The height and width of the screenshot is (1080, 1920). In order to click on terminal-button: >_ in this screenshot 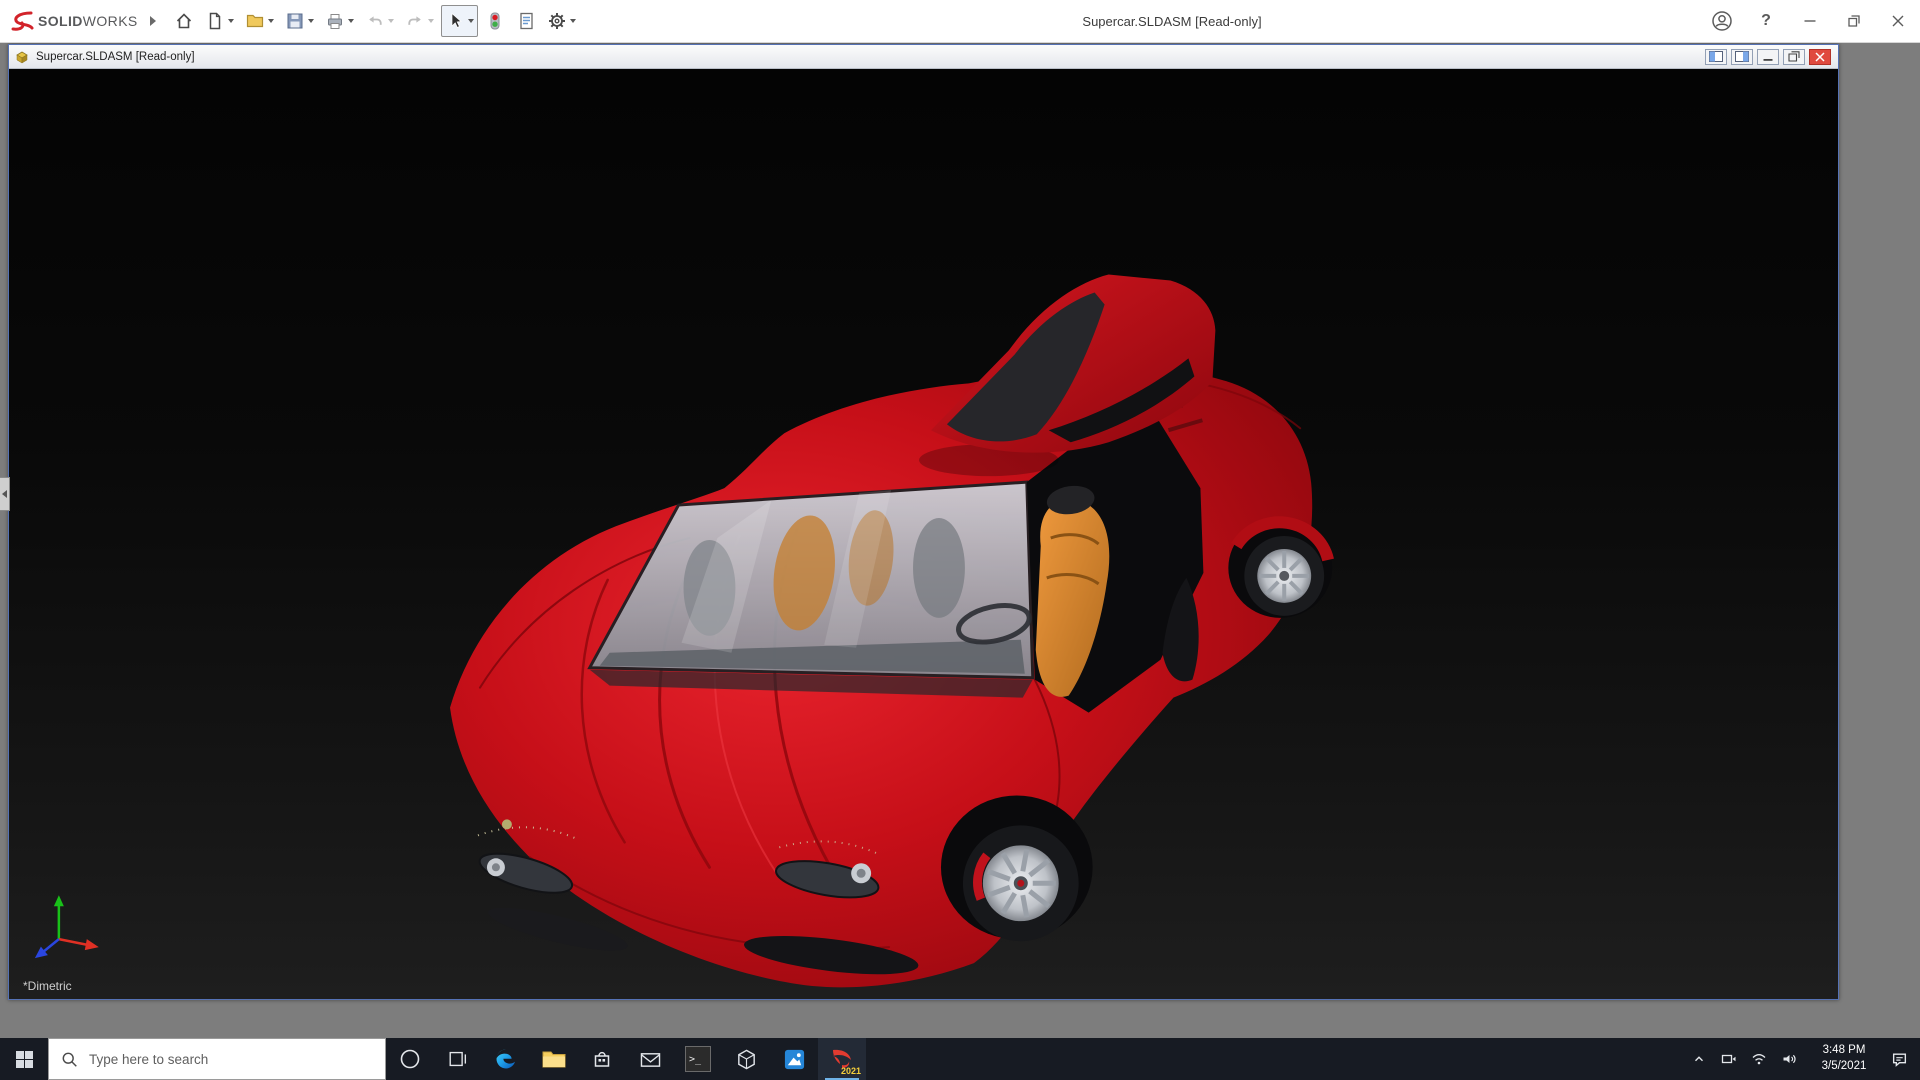, I will do `click(698, 1059)`.